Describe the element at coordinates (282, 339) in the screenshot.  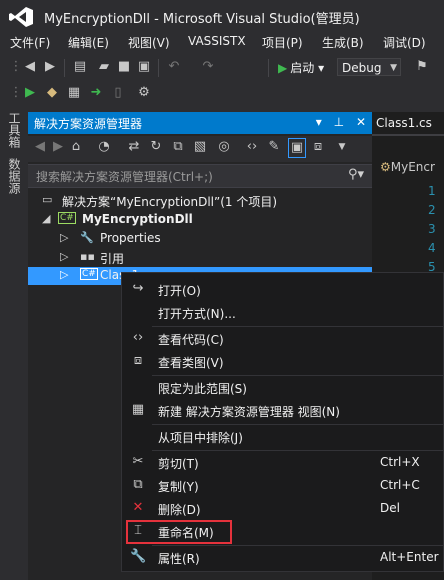
I see `menu-item-view-code: ‹› 查看代码(C)` at that location.